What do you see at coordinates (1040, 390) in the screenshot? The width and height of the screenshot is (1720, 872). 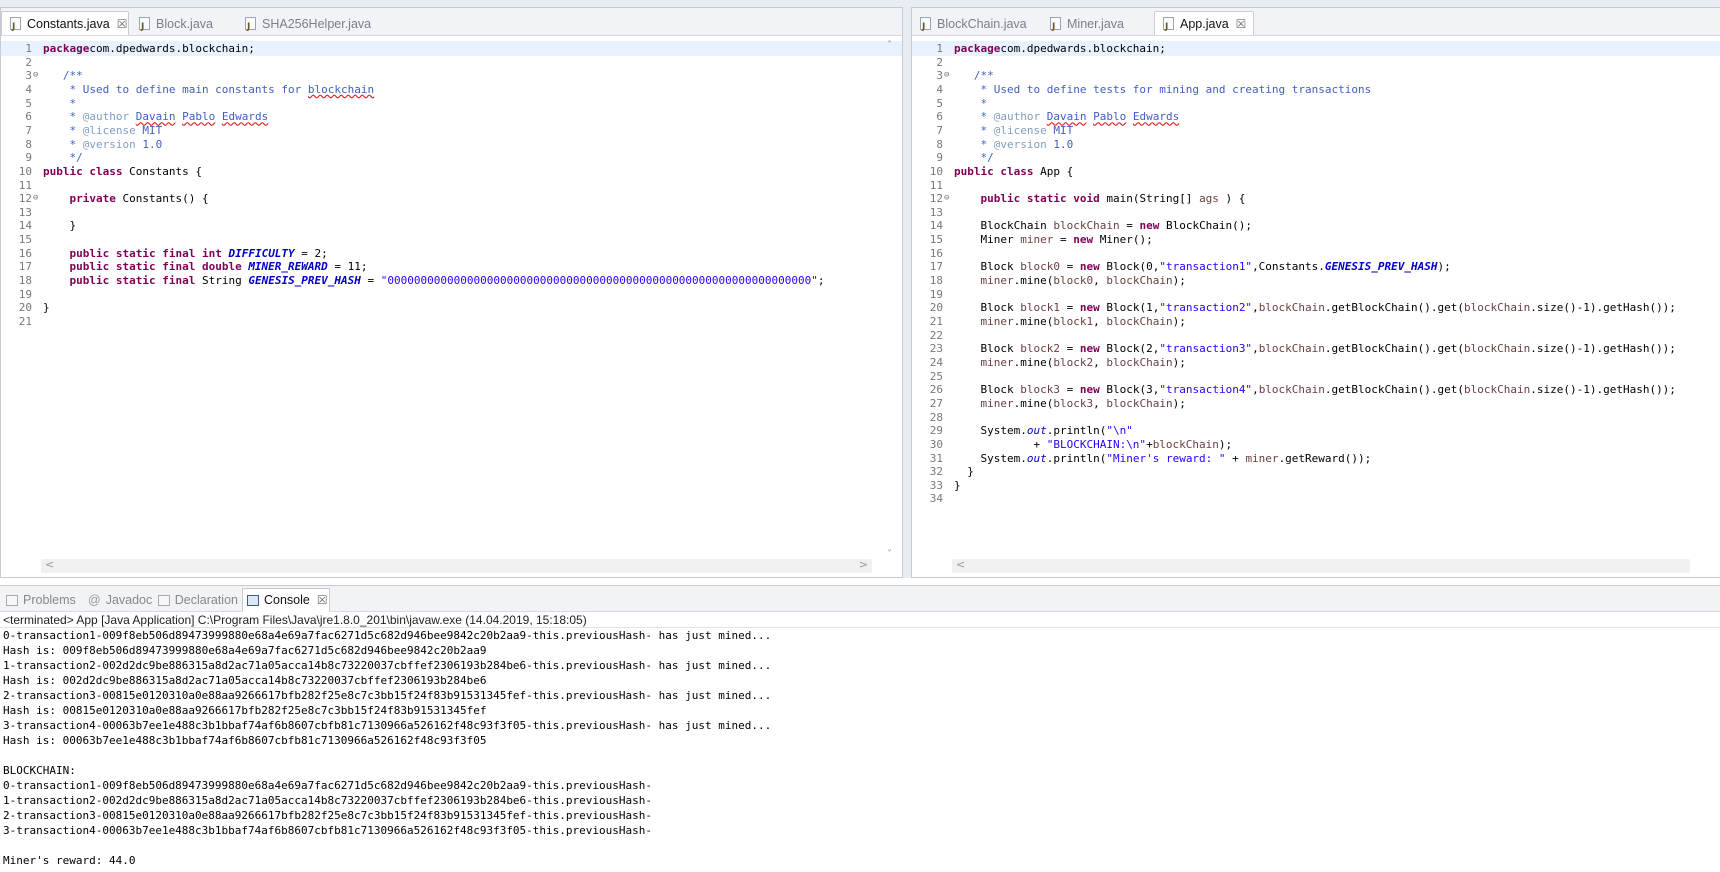 I see `code-token: block3` at bounding box center [1040, 390].